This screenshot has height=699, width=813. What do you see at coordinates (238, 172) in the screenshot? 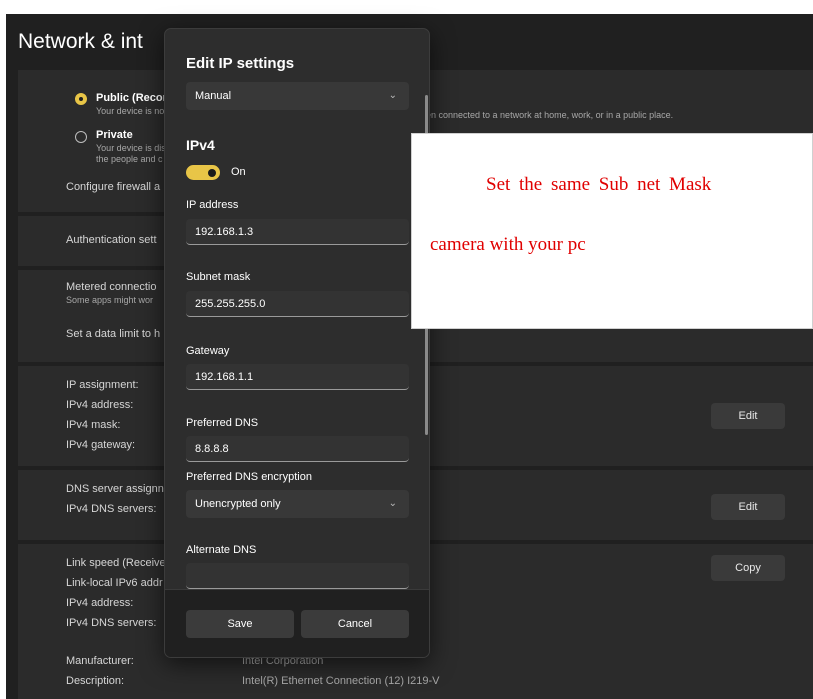
I see `ipv4-toggle-label: On` at bounding box center [238, 172].